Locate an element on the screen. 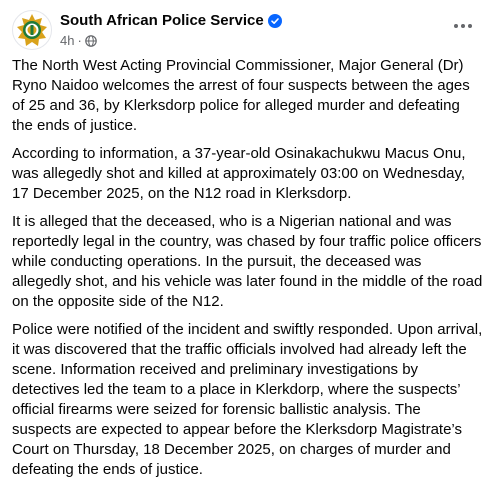 This screenshot has height=488, width=495. saps-badge-logo is located at coordinates (32, 30).